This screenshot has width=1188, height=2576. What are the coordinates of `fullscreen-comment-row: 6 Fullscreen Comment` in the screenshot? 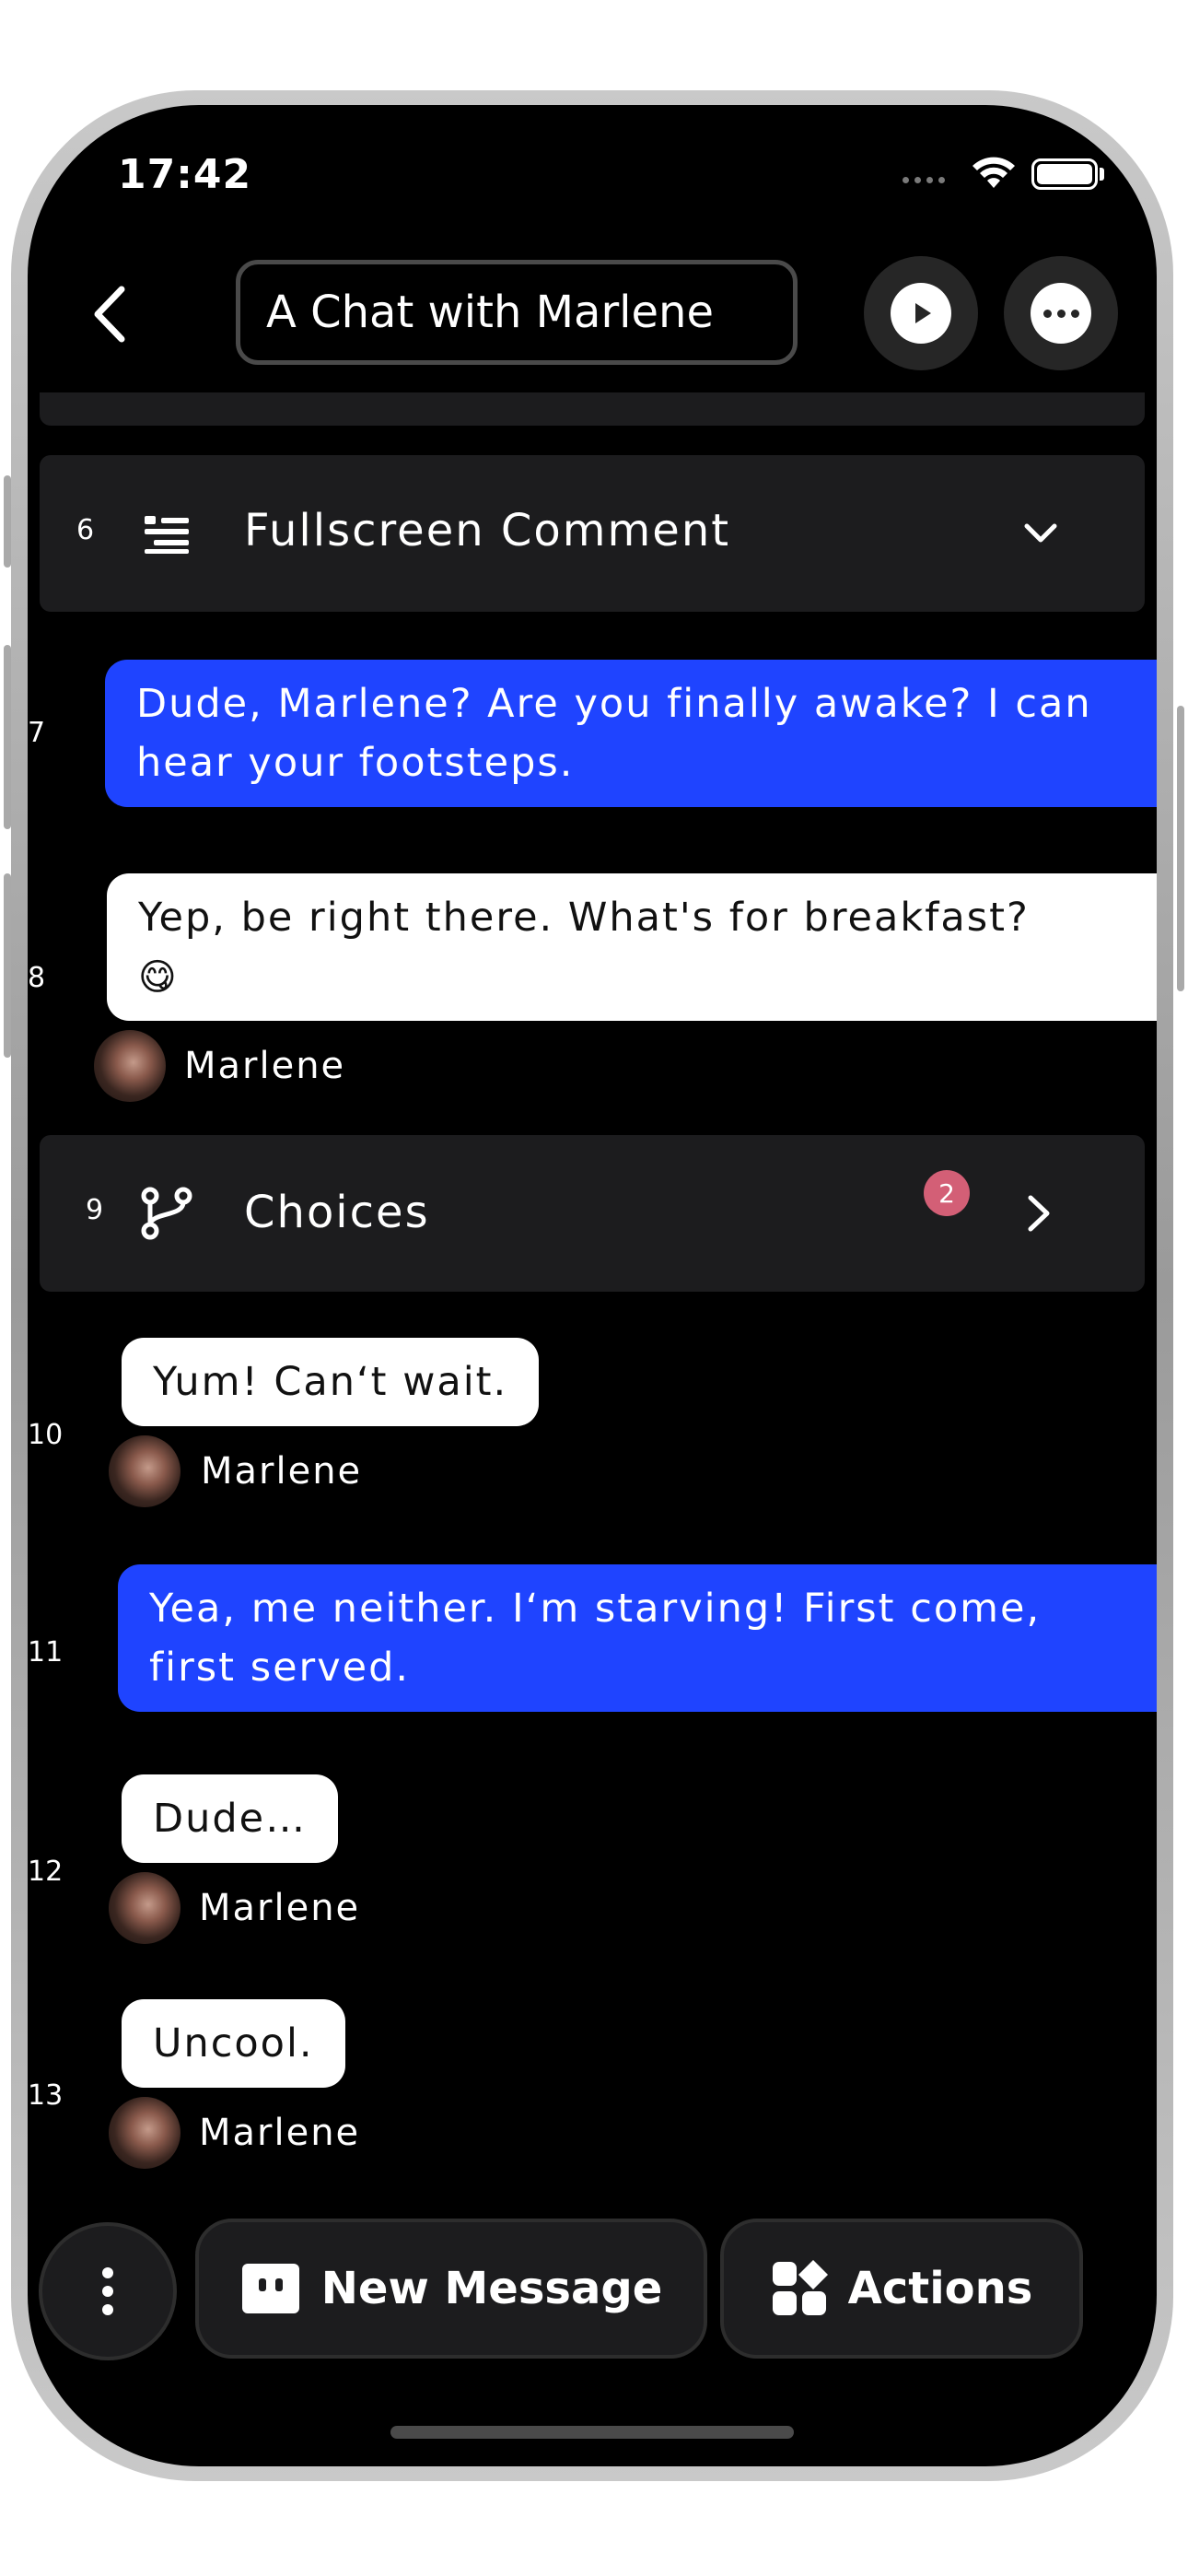 It's located at (592, 533).